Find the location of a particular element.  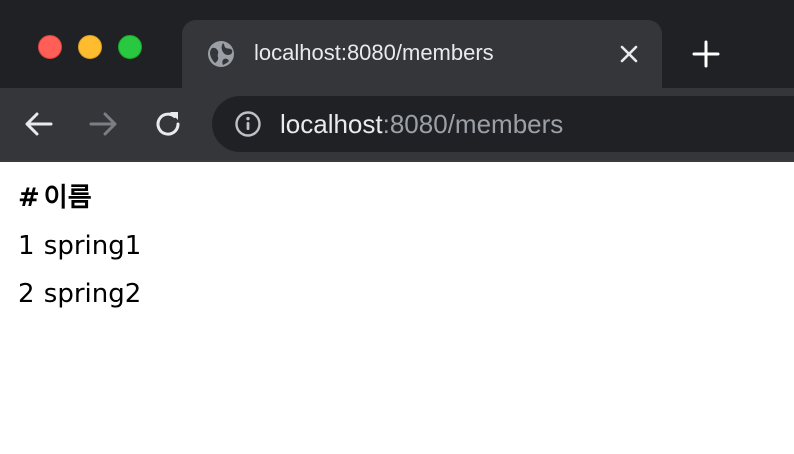

column-header-id: # is located at coordinates (29, 198).